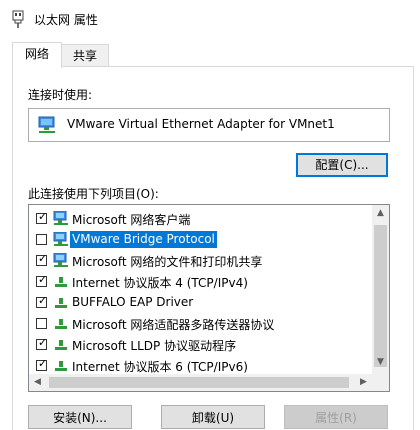 The height and width of the screenshot is (430, 420). What do you see at coordinates (173, 325) in the screenshot?
I see `item-label: Microsoft 网络适配器多路传送器协议` at bounding box center [173, 325].